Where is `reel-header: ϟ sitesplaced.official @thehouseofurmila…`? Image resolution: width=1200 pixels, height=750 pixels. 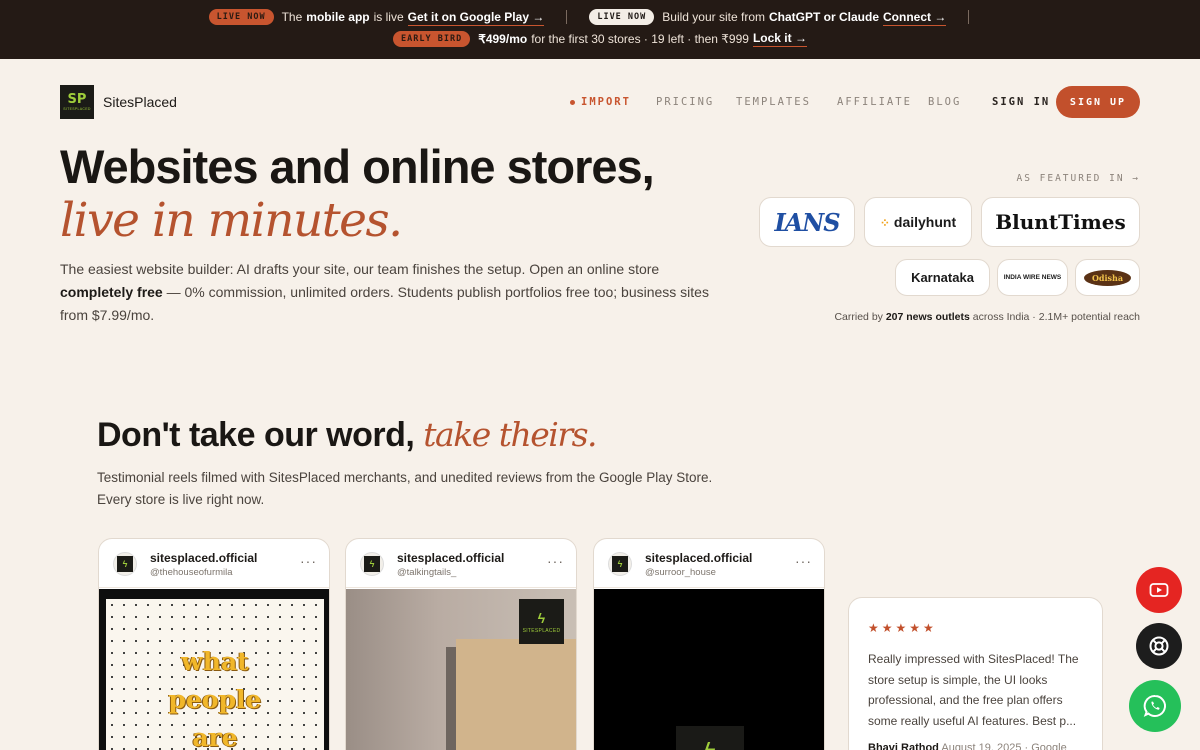
reel-header: ϟ sitesplaced.official @thehouseofurmila… is located at coordinates (214, 563).